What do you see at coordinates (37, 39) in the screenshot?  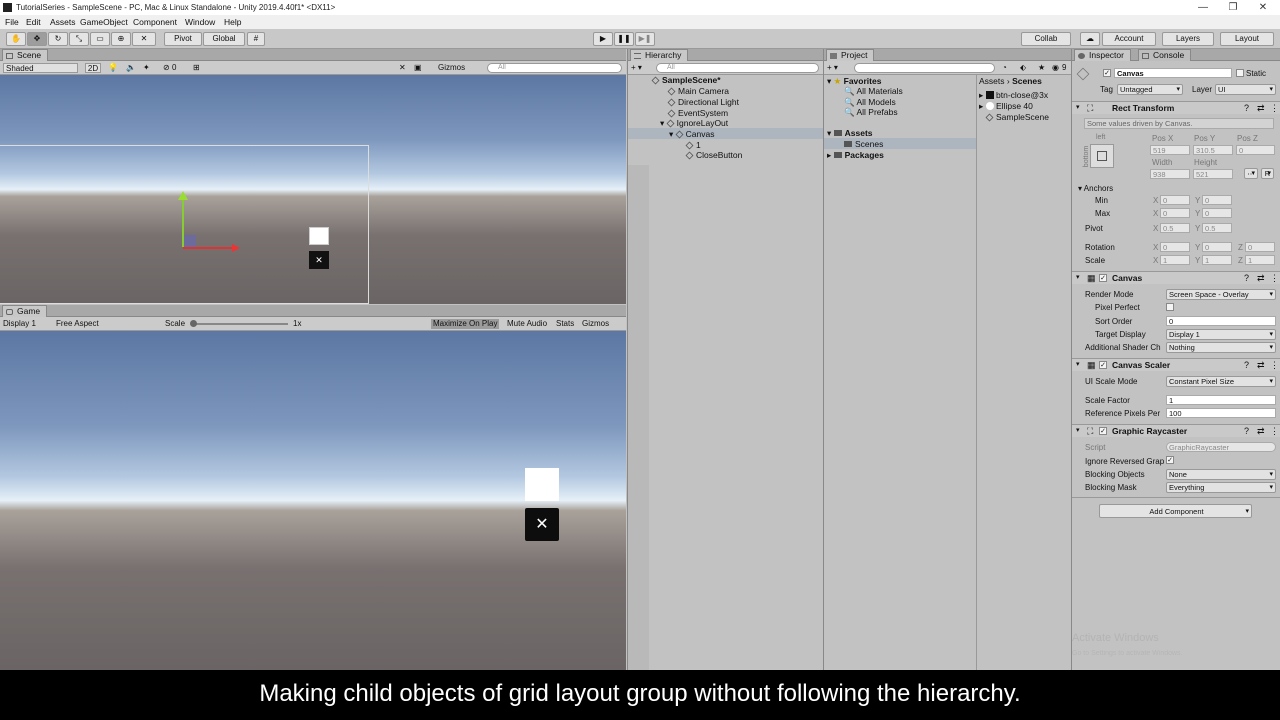 I see `move-tool-icon: ✥` at bounding box center [37, 39].